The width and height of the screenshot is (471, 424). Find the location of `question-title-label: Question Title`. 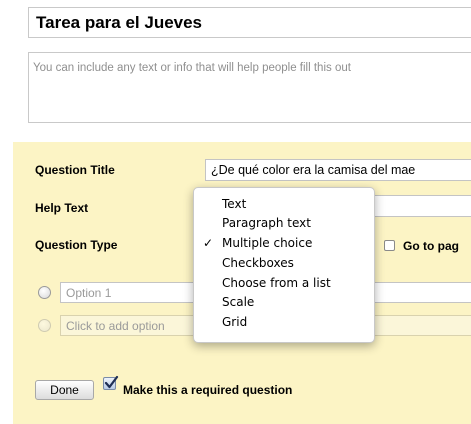

question-title-label: Question Title is located at coordinates (75, 170).